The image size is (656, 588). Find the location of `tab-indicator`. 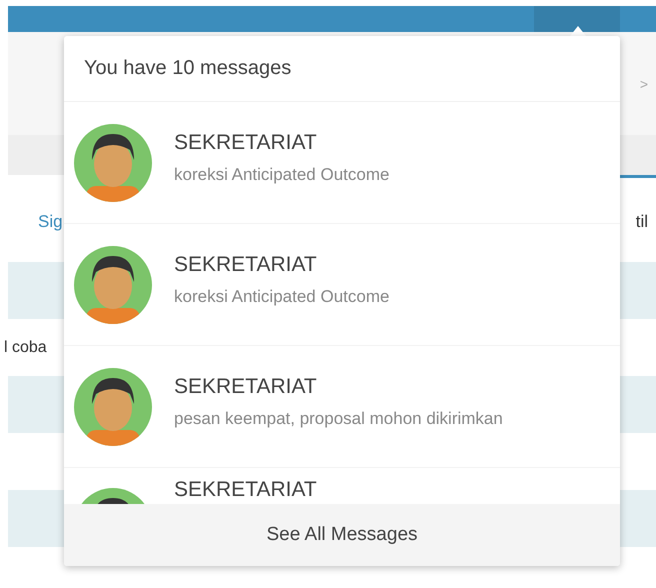

tab-indicator is located at coordinates (638, 176).